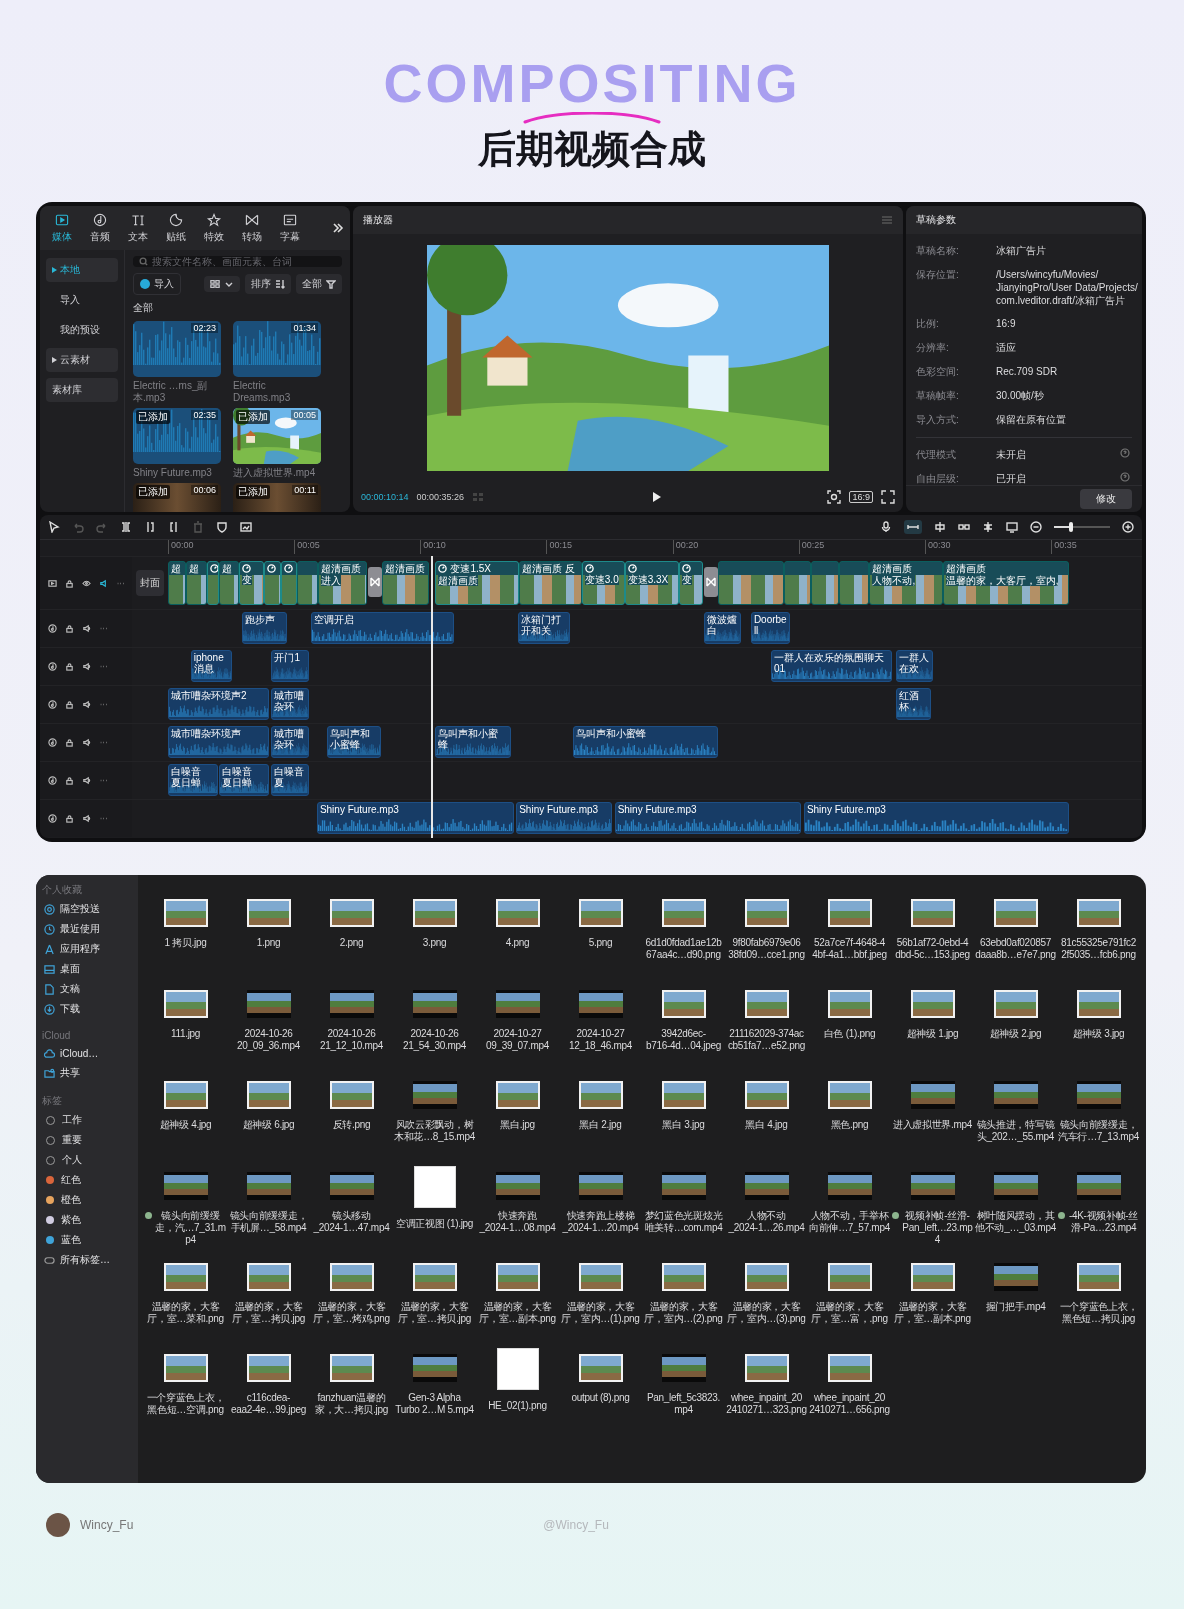 Image resolution: width=1184 pixels, height=1609 pixels. What do you see at coordinates (219, 742) in the screenshot?
I see `audio-clip: 城市嘈杂环境声` at bounding box center [219, 742].